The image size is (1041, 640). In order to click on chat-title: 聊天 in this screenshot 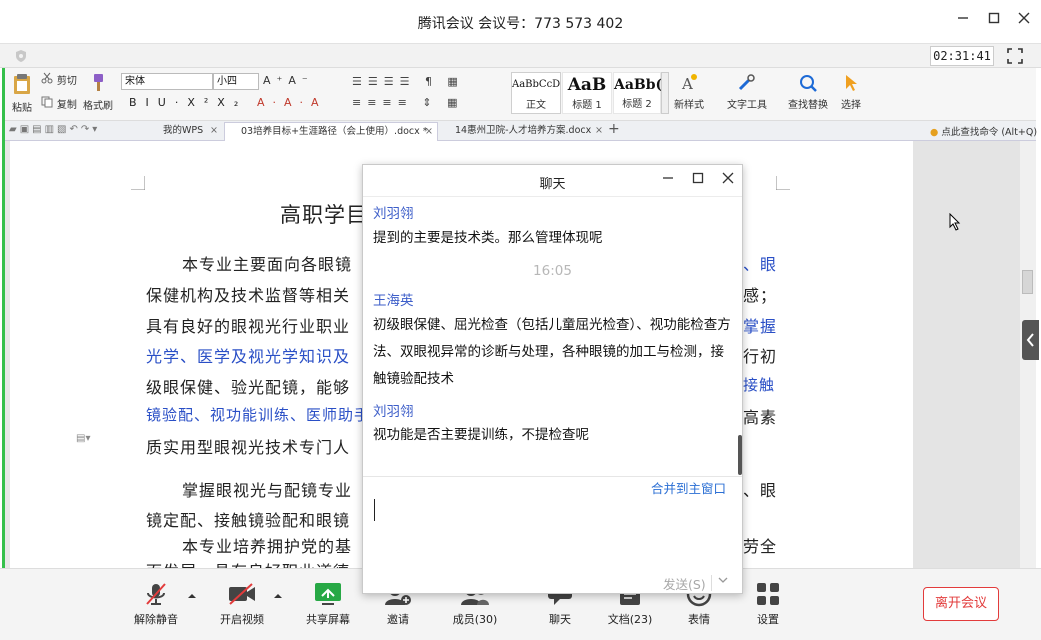, I will do `click(552, 184)`.